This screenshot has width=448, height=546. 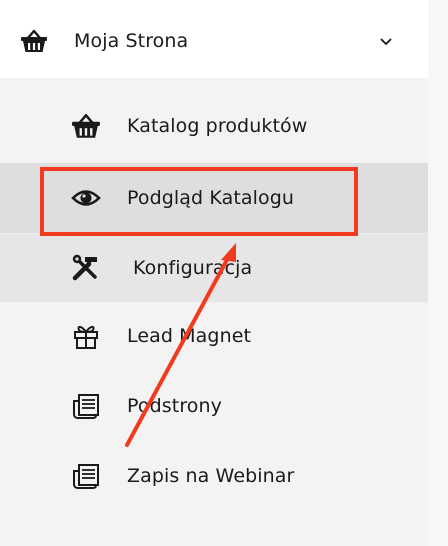 What do you see at coordinates (86, 268) in the screenshot?
I see `tools-icon` at bounding box center [86, 268].